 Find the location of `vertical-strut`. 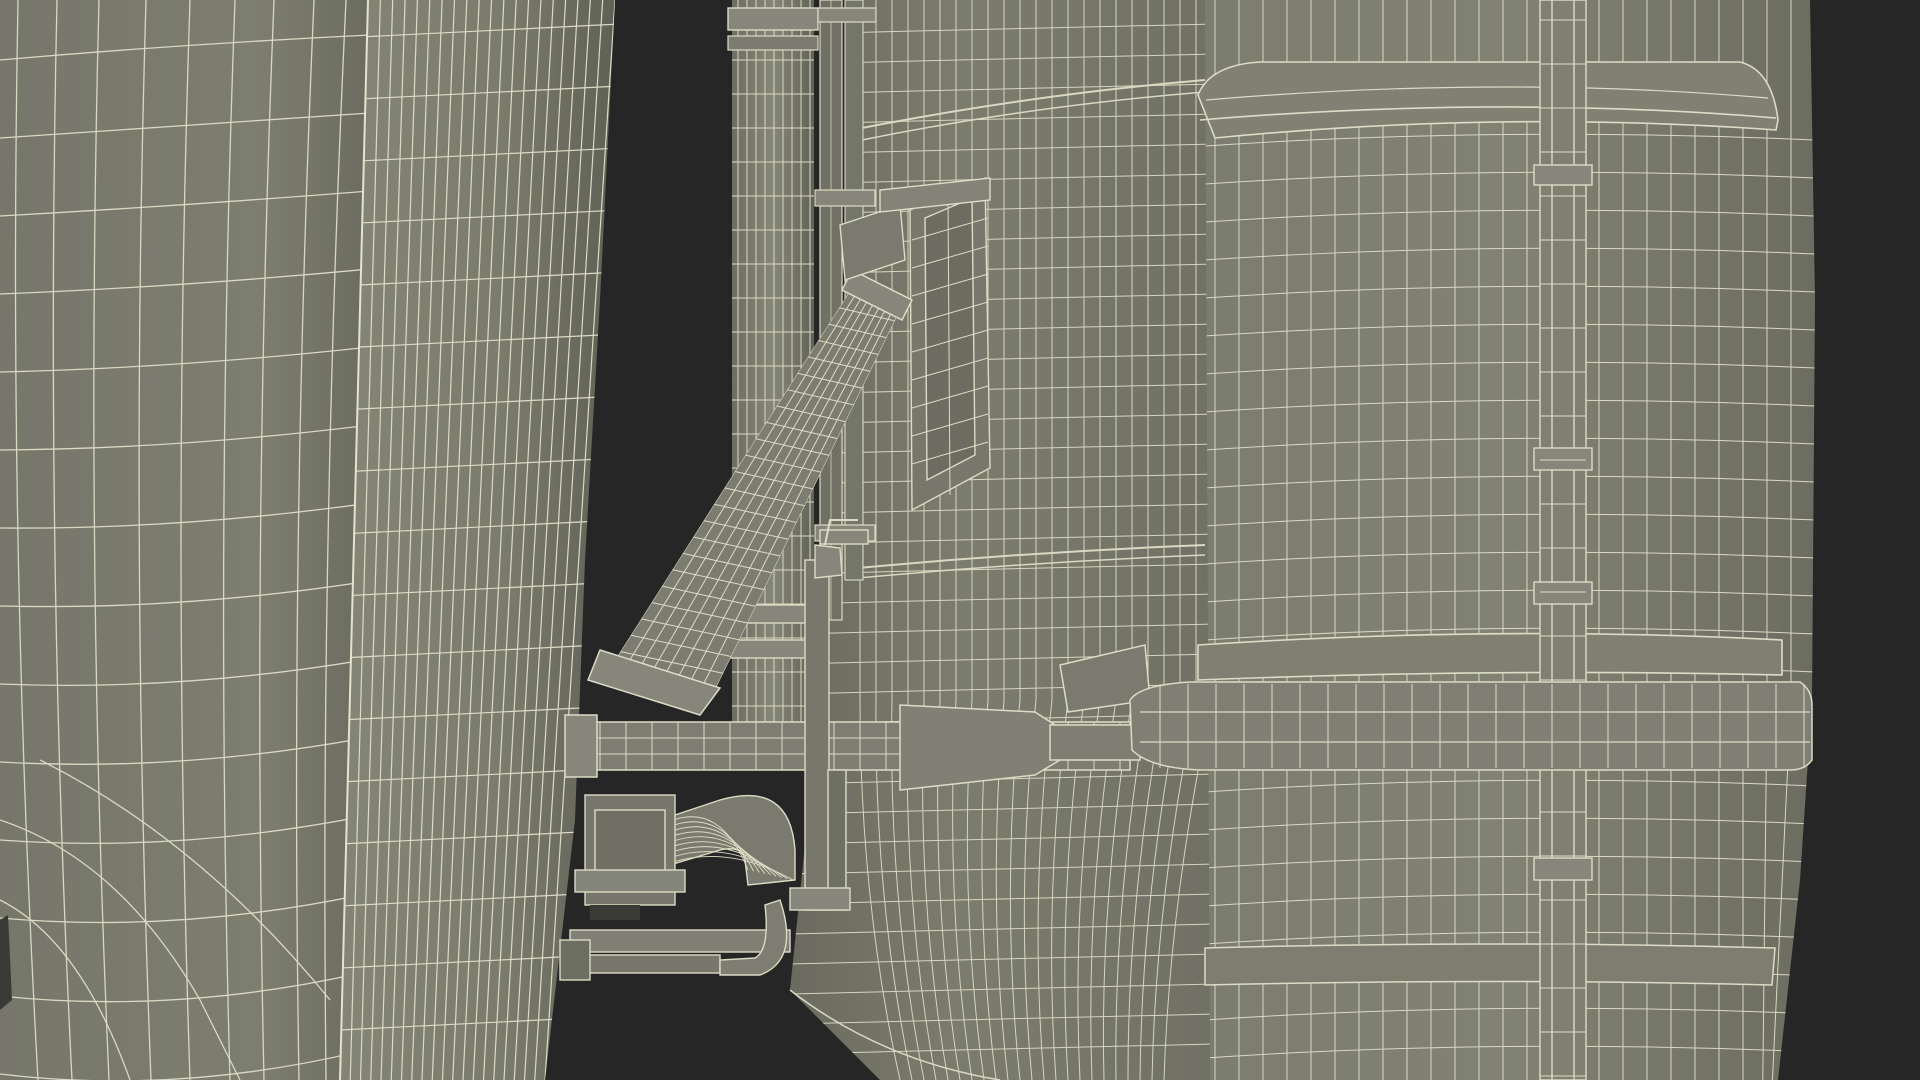

vertical-strut is located at coordinates (1563, 540).